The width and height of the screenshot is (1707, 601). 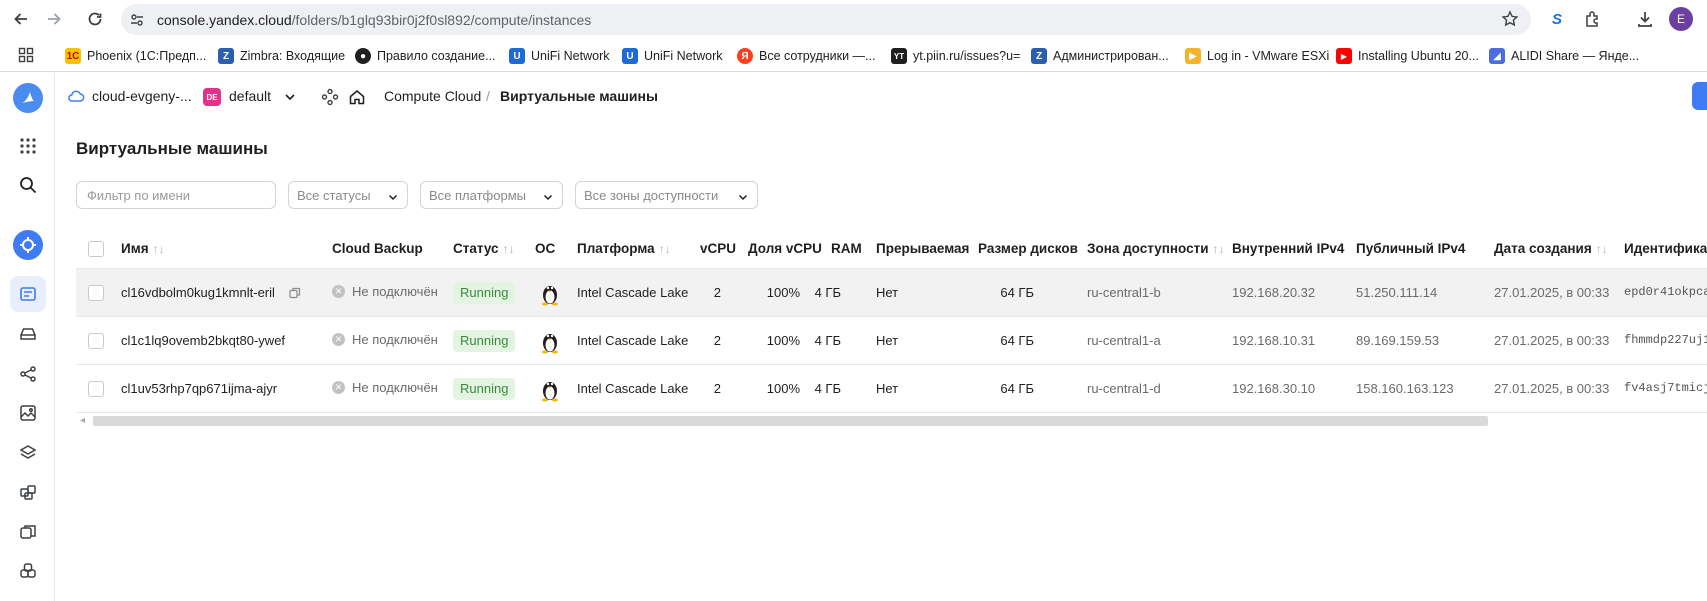 What do you see at coordinates (293, 56) in the screenshot?
I see `bookmark-label: Zimbra: Входящие` at bounding box center [293, 56].